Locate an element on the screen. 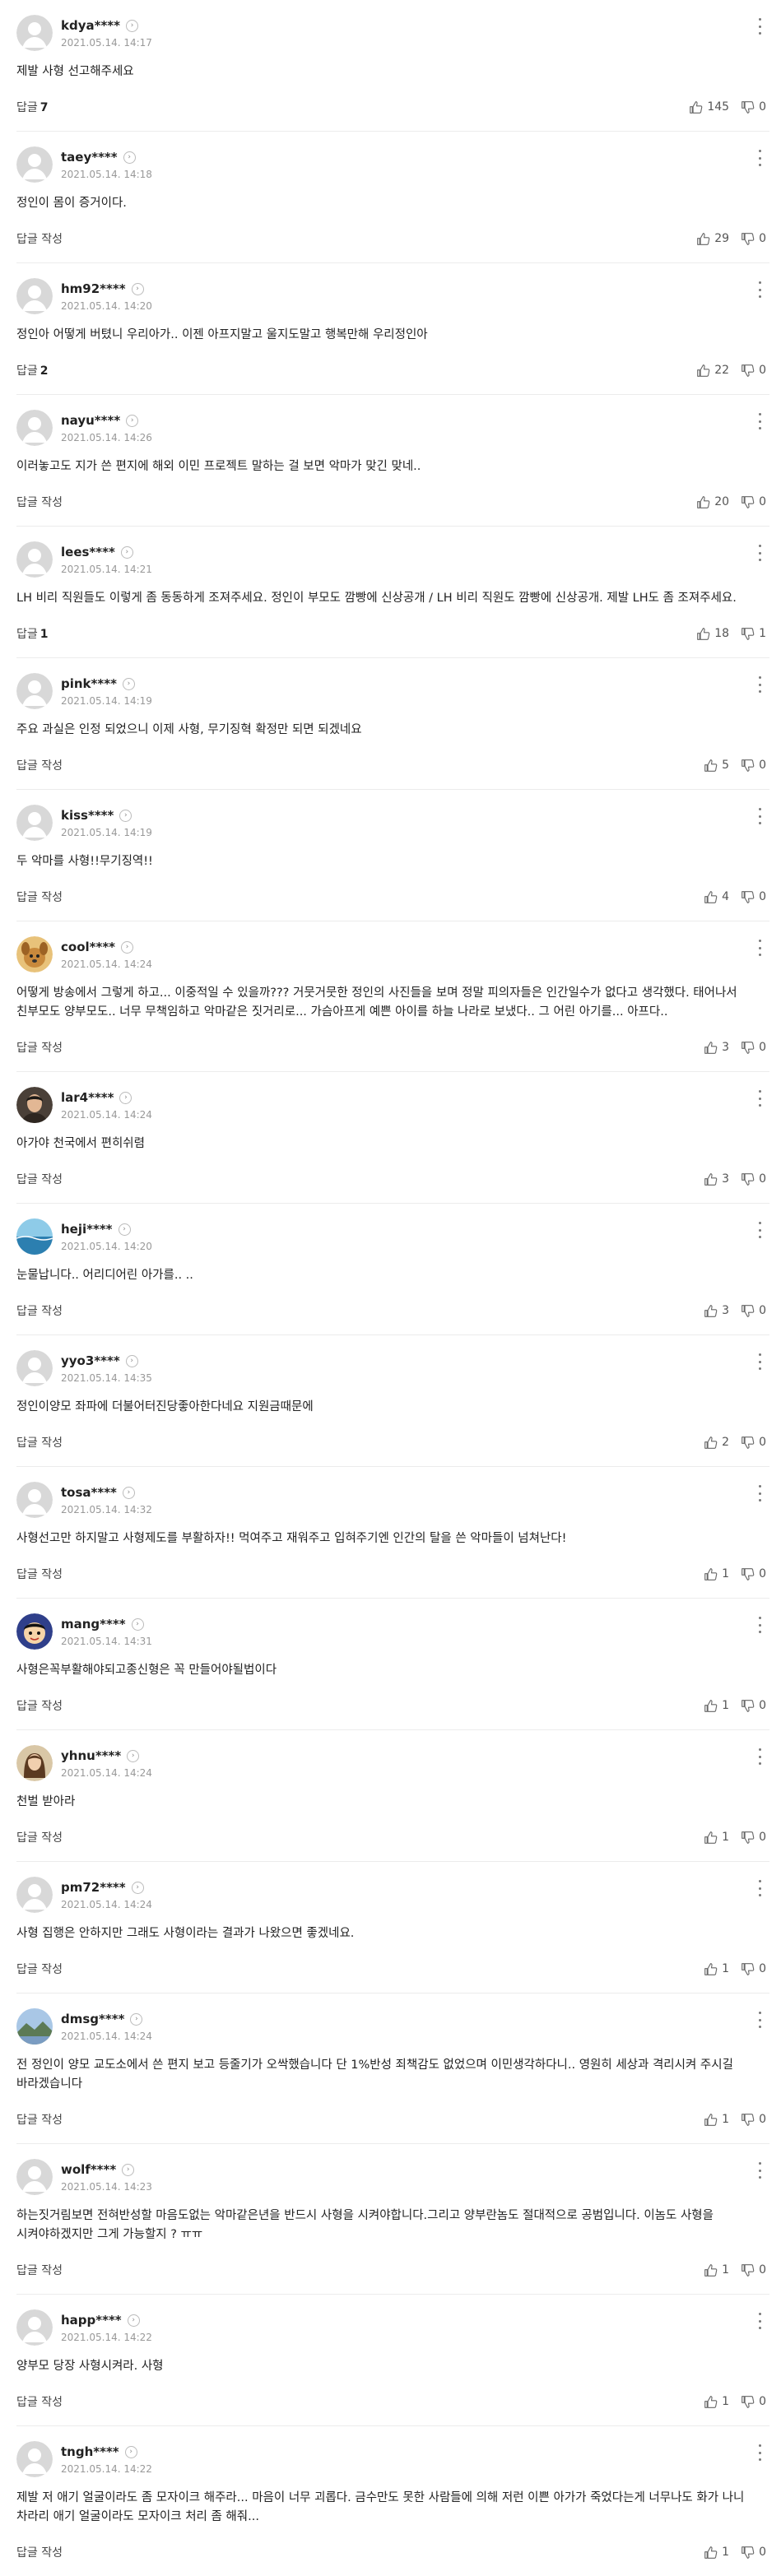 The width and height of the screenshot is (781, 2576). reply-button: 답글 1 is located at coordinates (32, 633).